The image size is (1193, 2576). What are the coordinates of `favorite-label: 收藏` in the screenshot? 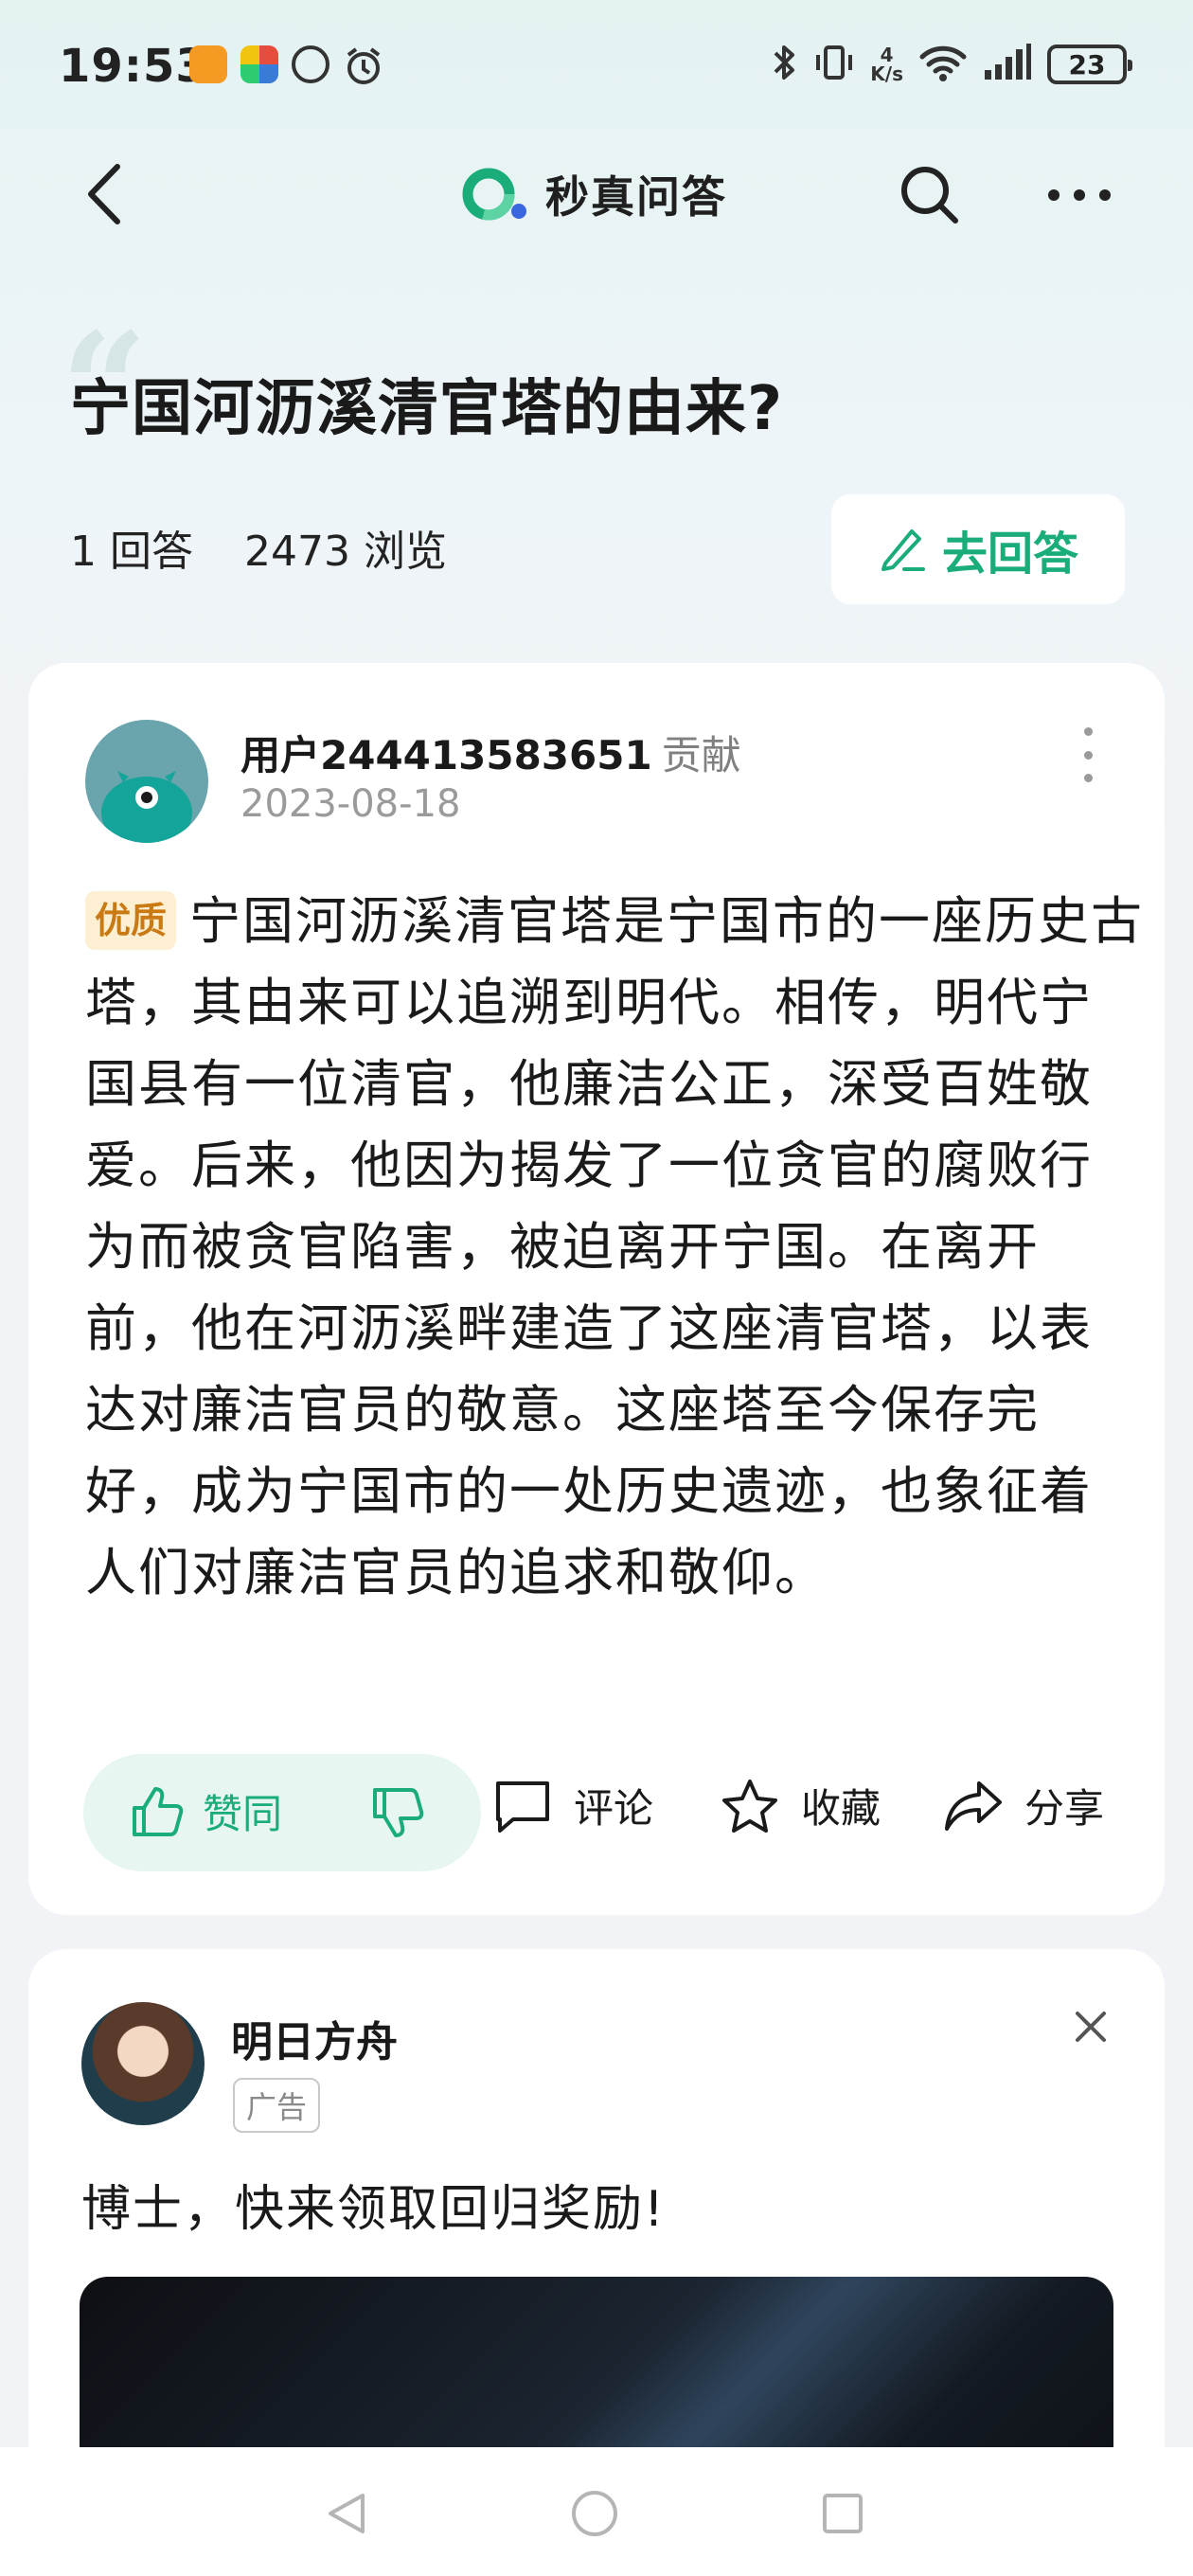 It's located at (841, 1808).